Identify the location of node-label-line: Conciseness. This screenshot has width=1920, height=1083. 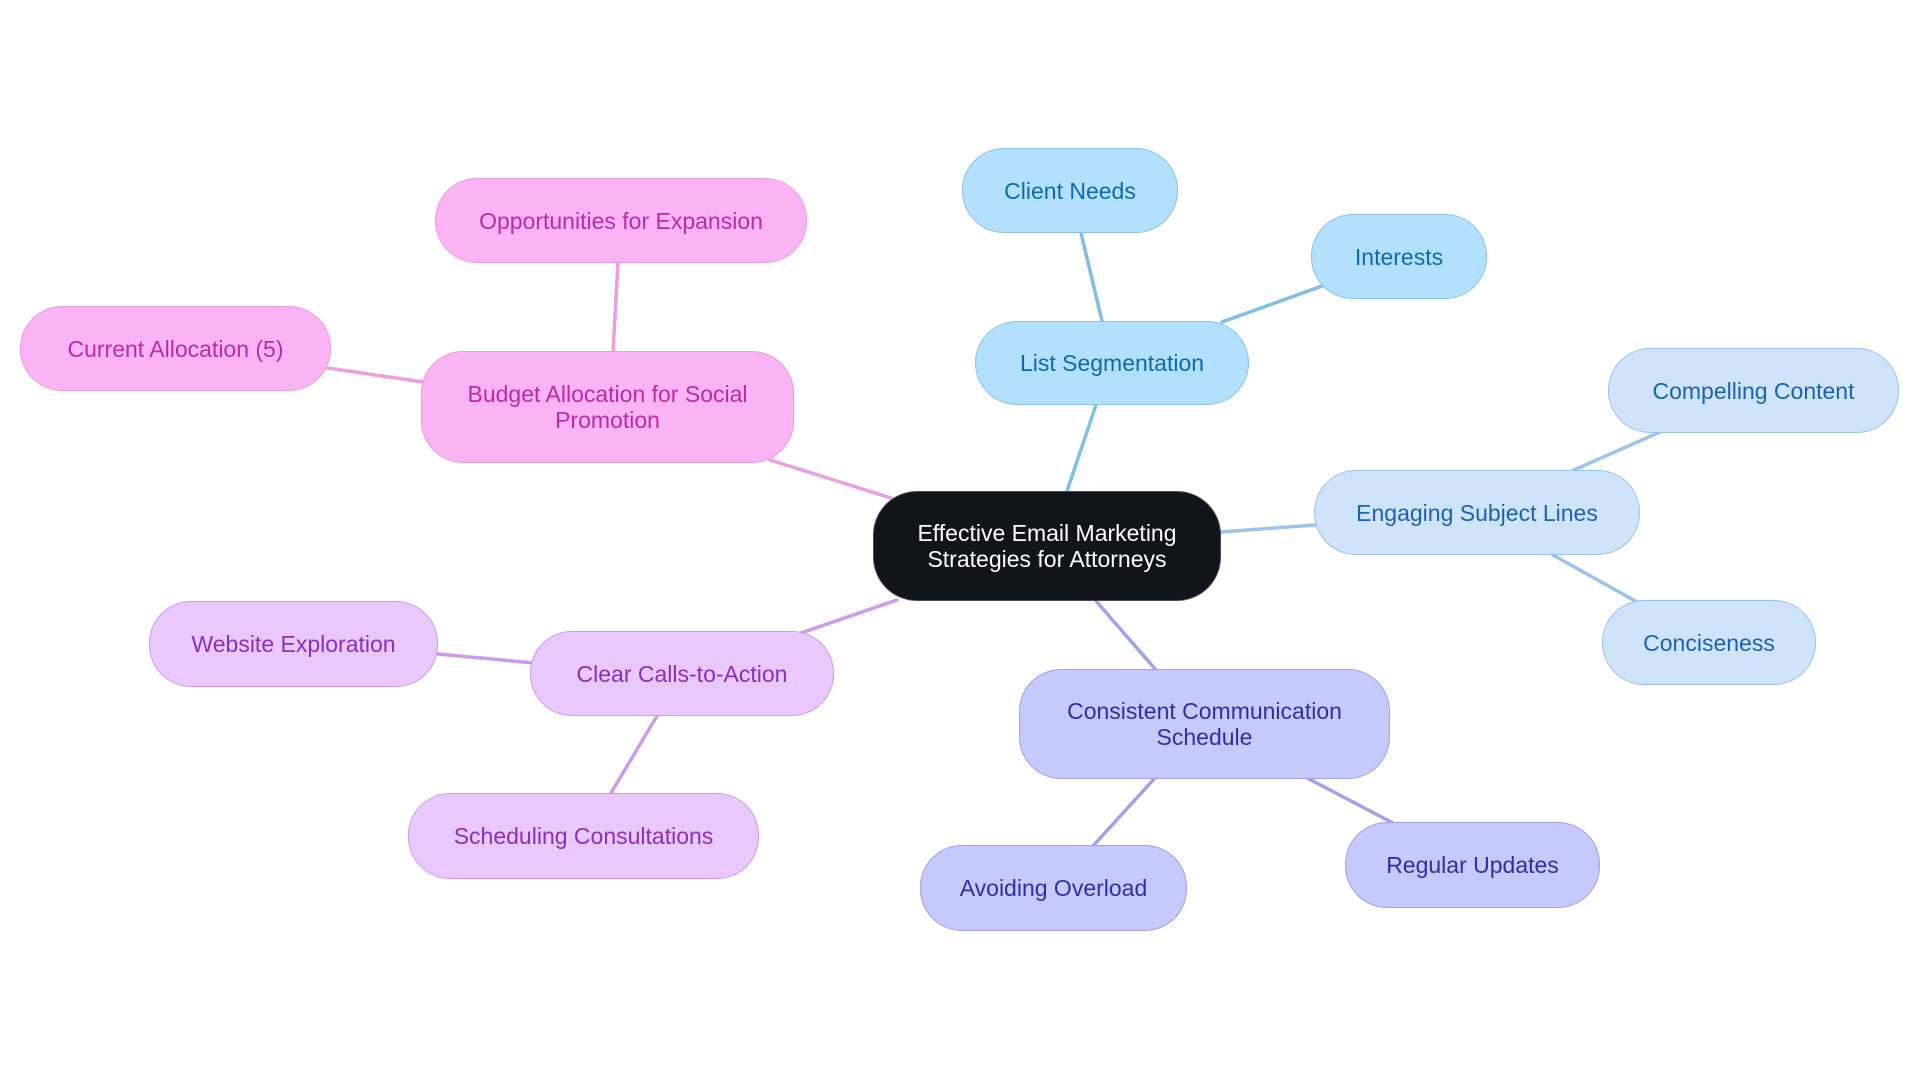
(1709, 642).